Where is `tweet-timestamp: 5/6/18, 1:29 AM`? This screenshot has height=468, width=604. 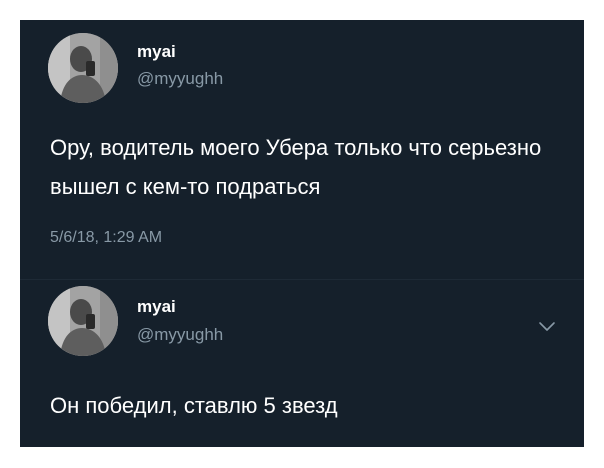 tweet-timestamp: 5/6/18, 1:29 AM is located at coordinates (106, 238).